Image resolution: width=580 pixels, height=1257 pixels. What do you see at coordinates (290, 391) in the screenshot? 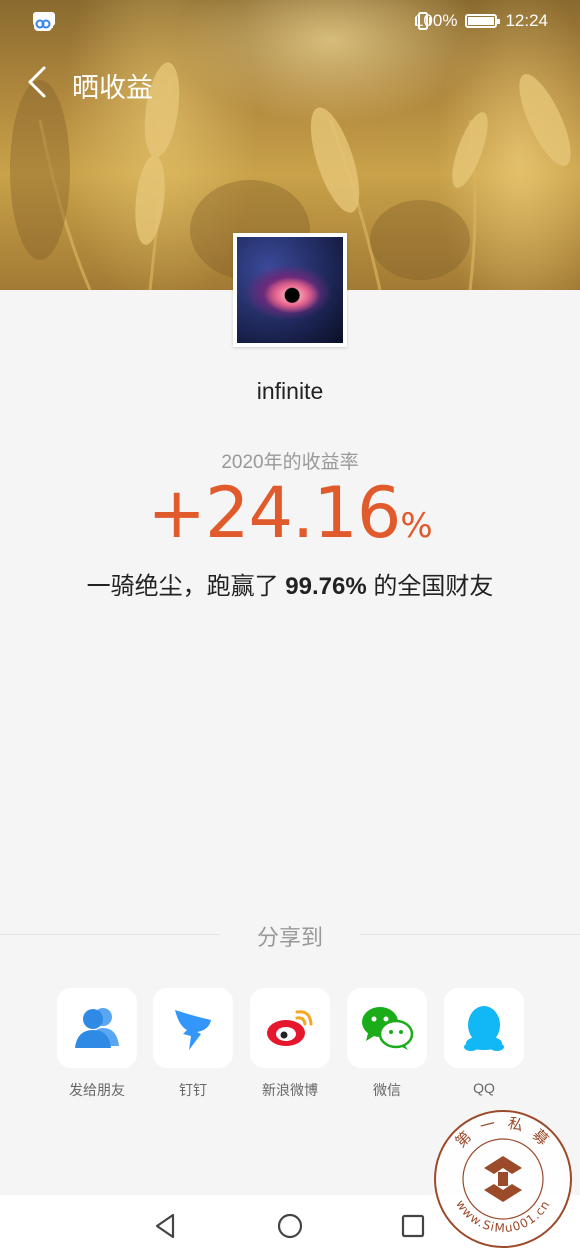
I see `username: infinite` at bounding box center [290, 391].